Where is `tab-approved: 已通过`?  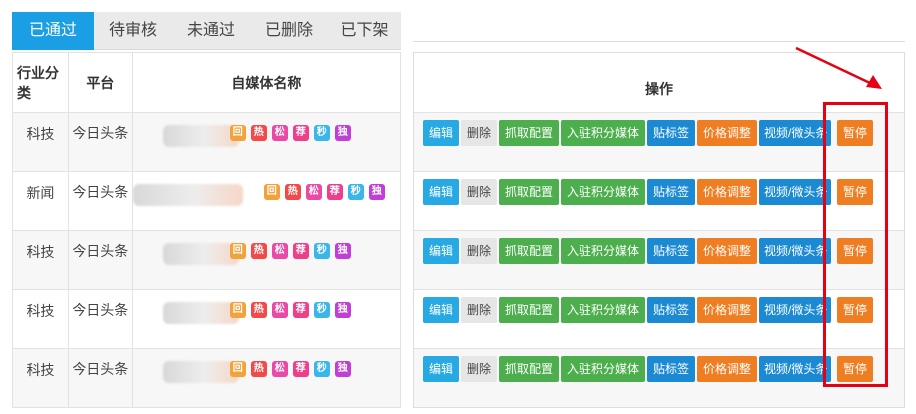
tab-approved: 已通过 is located at coordinates (53, 31).